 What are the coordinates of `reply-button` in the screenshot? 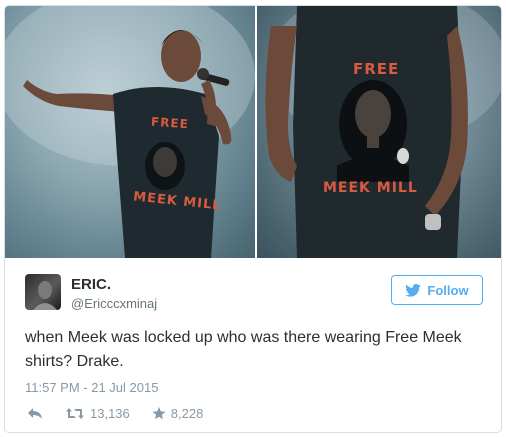 It's located at (35, 413).